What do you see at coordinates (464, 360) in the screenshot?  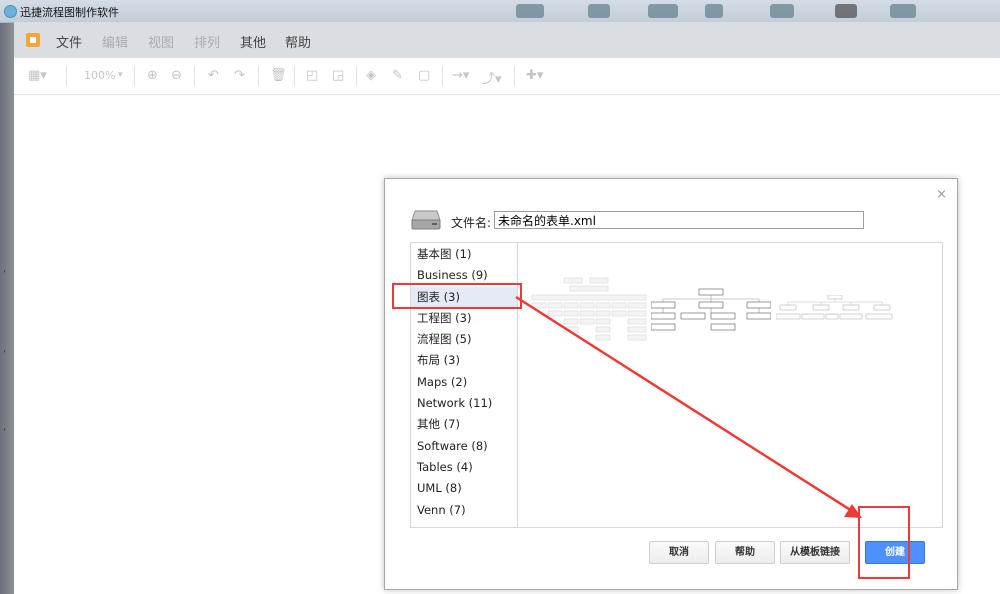 I see `category-layout: 布局 (3)` at bounding box center [464, 360].